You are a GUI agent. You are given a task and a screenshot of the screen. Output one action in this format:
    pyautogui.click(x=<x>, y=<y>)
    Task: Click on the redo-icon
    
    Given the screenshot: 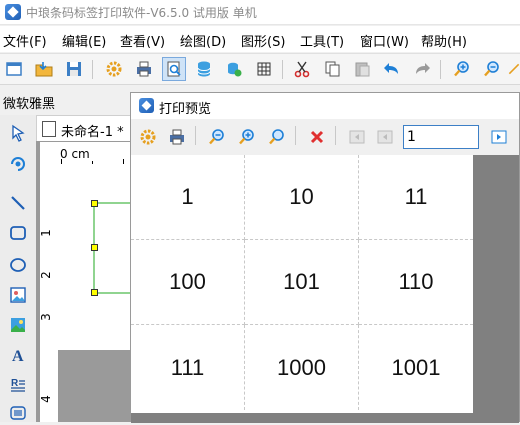 What is the action you would take?
    pyautogui.click(x=422, y=69)
    